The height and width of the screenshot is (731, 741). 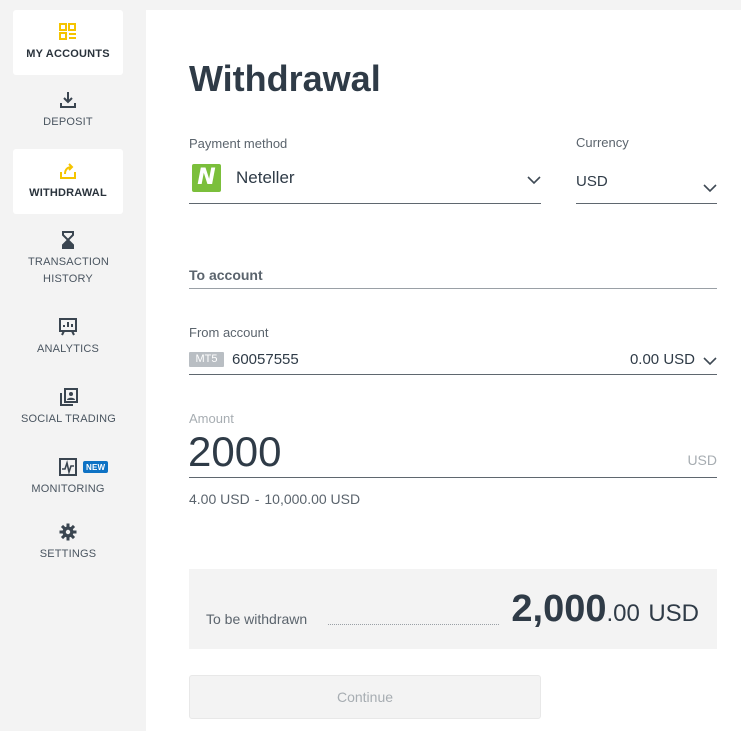 What do you see at coordinates (443, 450) in the screenshot?
I see `amount-input: 2000 USD` at bounding box center [443, 450].